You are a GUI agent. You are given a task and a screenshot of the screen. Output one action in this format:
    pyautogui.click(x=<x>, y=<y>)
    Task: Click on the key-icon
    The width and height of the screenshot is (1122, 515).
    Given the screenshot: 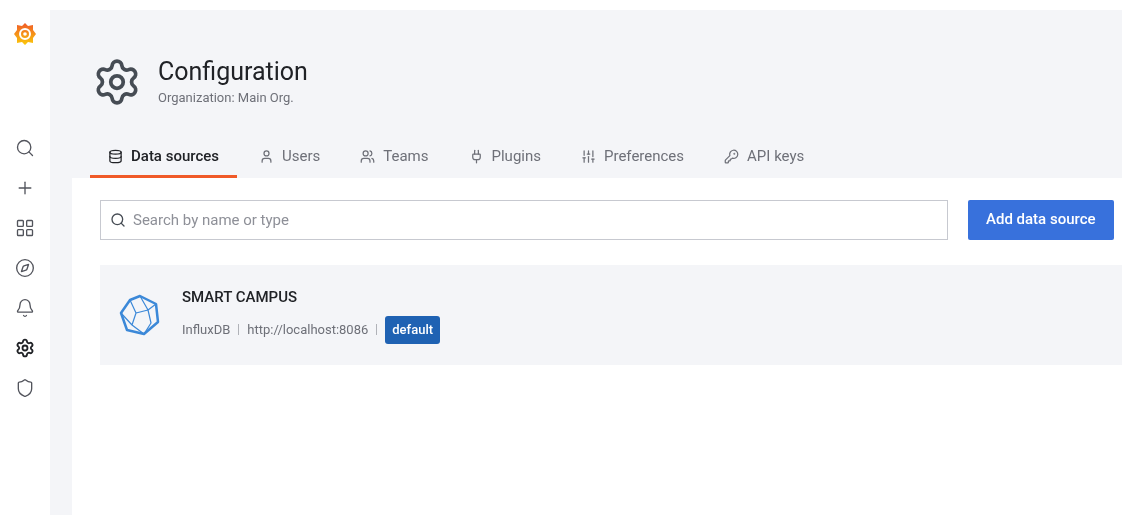 What is the action you would take?
    pyautogui.click(x=732, y=156)
    